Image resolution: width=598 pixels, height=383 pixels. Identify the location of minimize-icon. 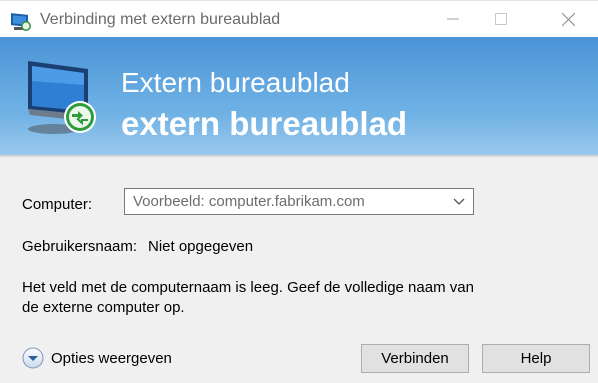
(453, 19).